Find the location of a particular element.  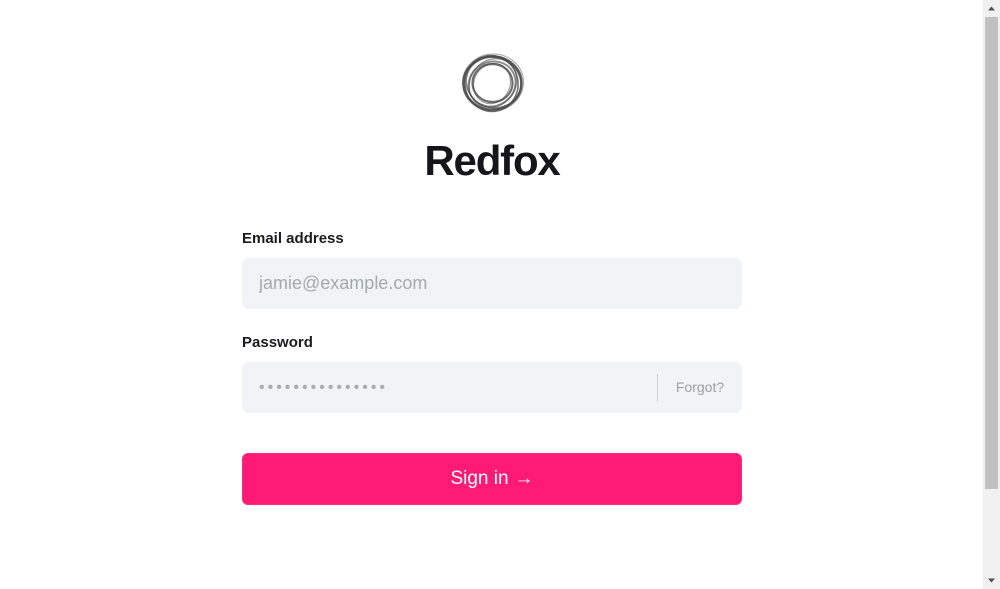

sign-in-label: Sign in is located at coordinates (479, 478).